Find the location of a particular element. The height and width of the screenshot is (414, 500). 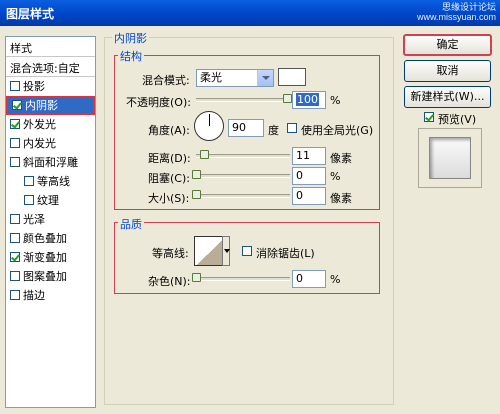

sidebar-item: 渐变叠加 is located at coordinates (50, 257).